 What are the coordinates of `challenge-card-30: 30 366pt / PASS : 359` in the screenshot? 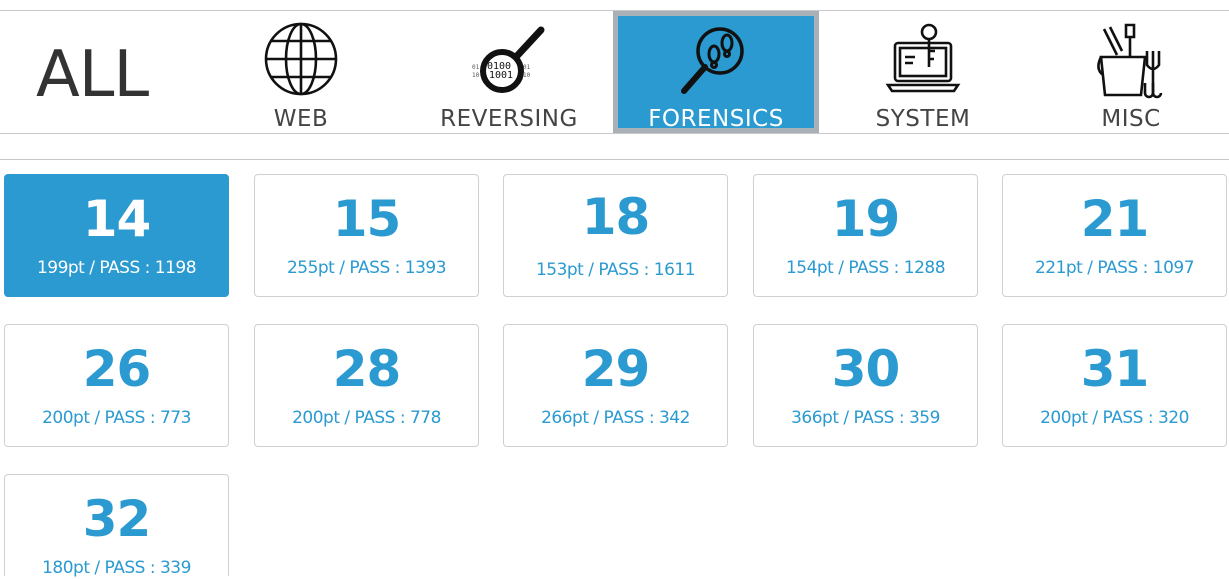 It's located at (865, 385).